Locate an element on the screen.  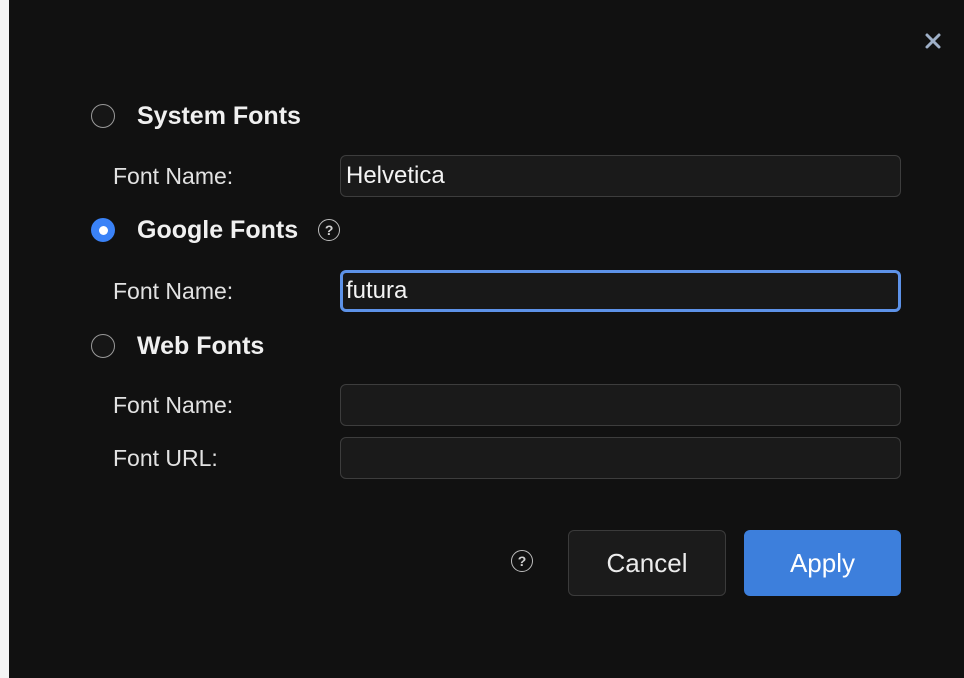
radio-selected-dot is located at coordinates (103, 230).